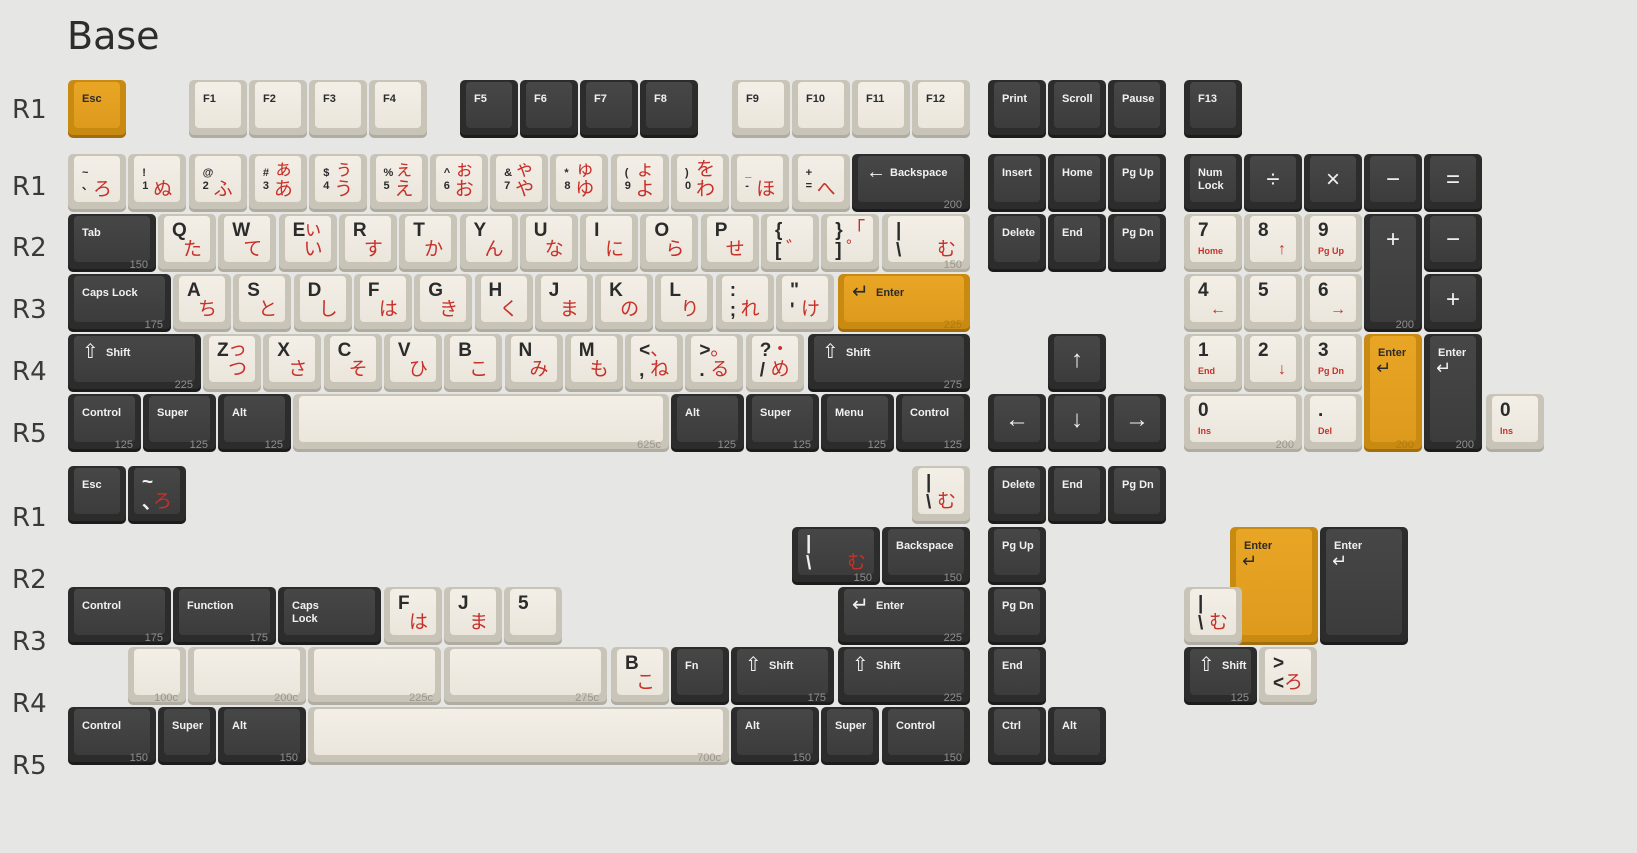 This screenshot has width=1637, height=853. I want to click on f4-key: F4, so click(398, 109).